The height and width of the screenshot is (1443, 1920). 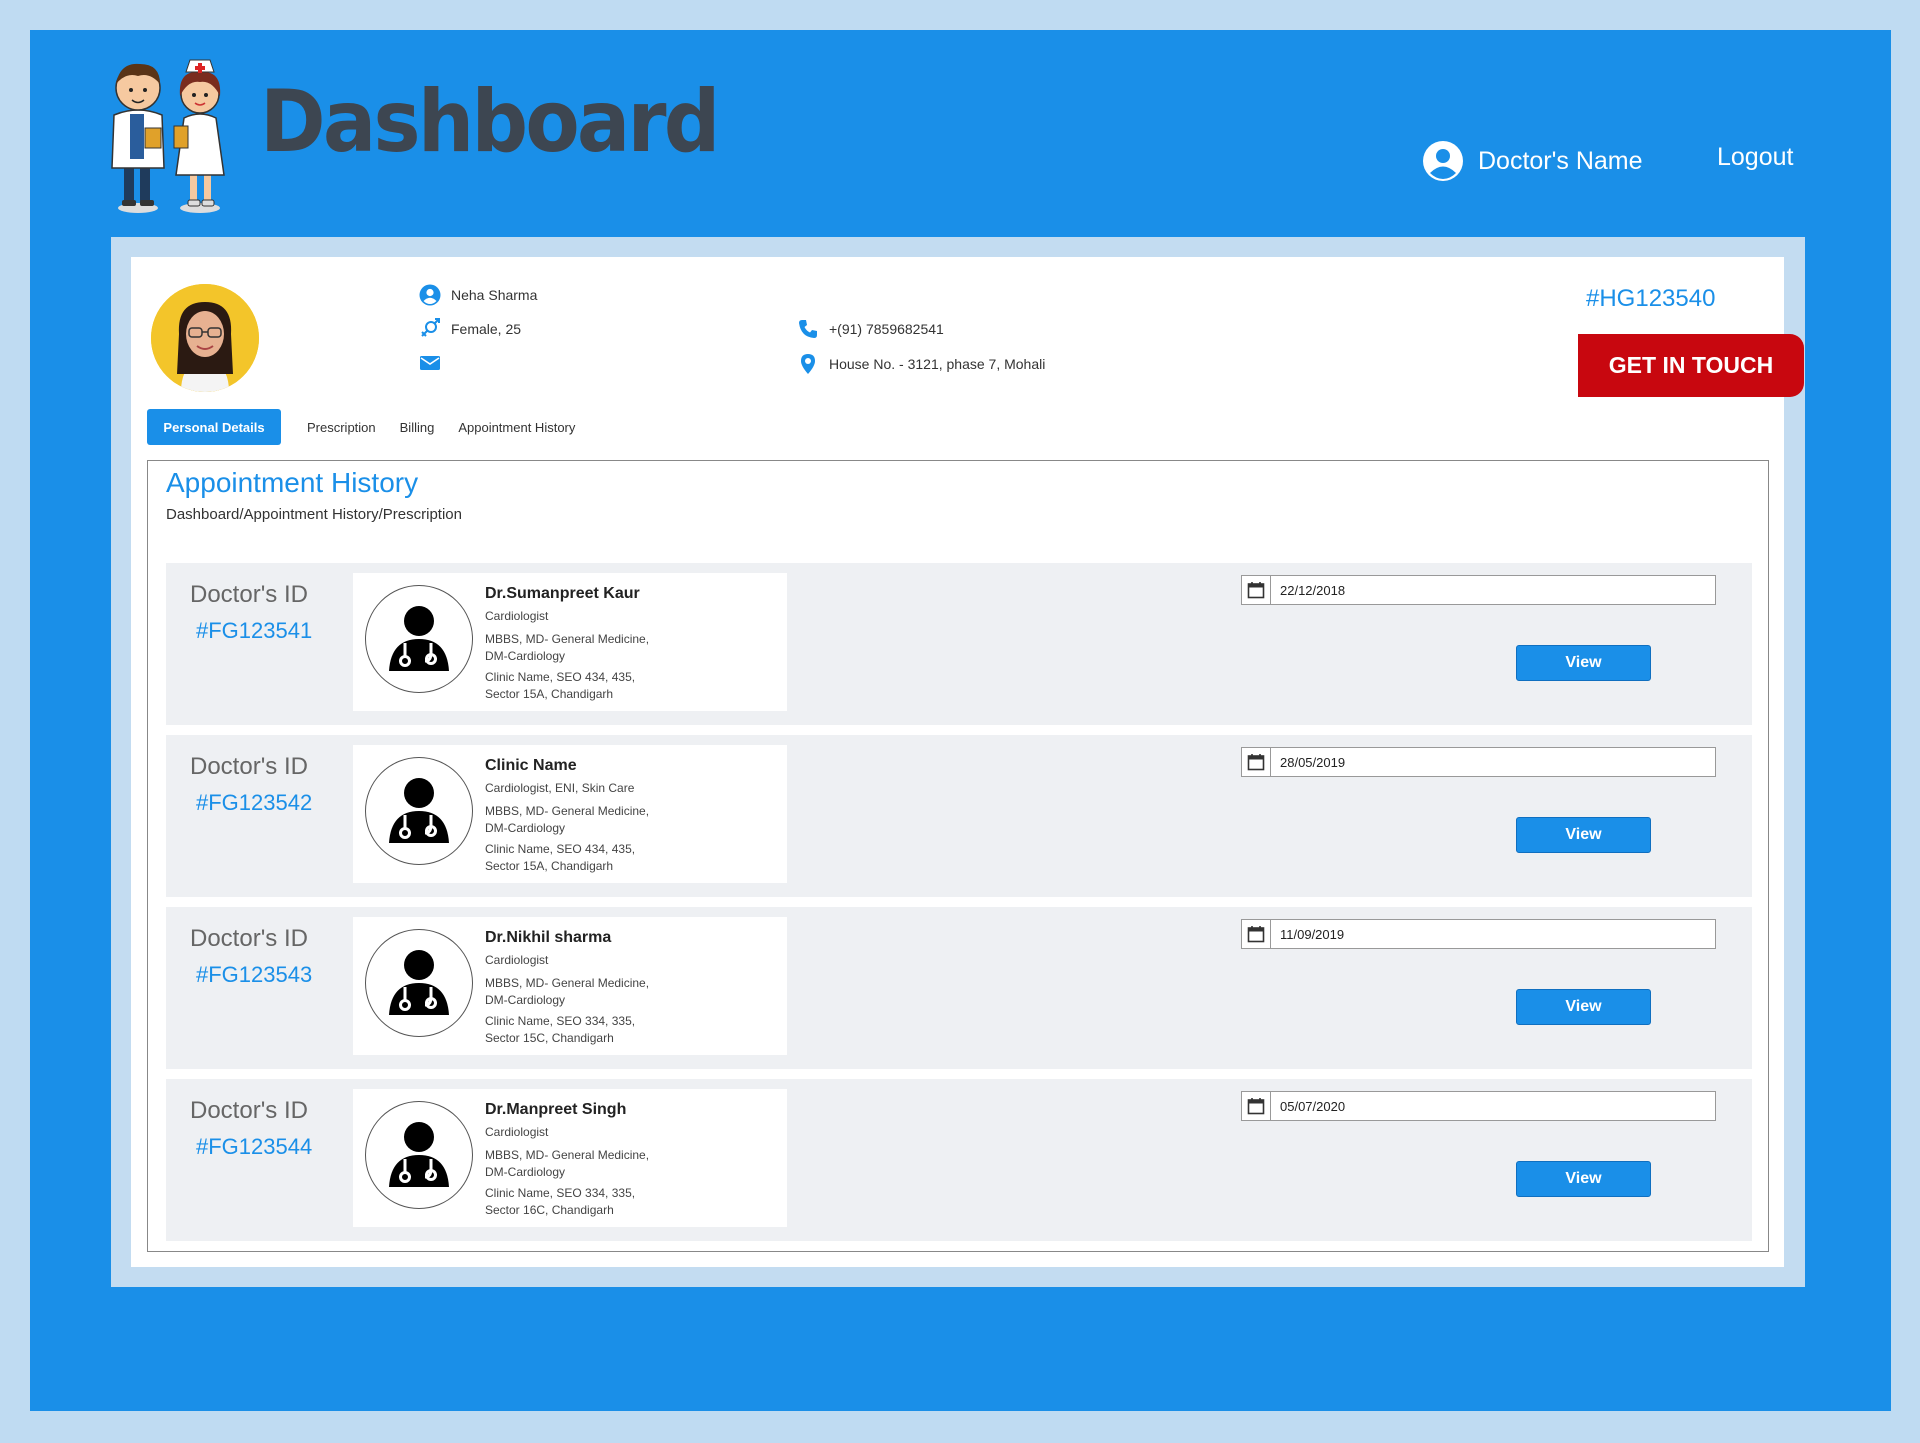 What do you see at coordinates (341, 427) in the screenshot?
I see `tab-prescription: Prescription` at bounding box center [341, 427].